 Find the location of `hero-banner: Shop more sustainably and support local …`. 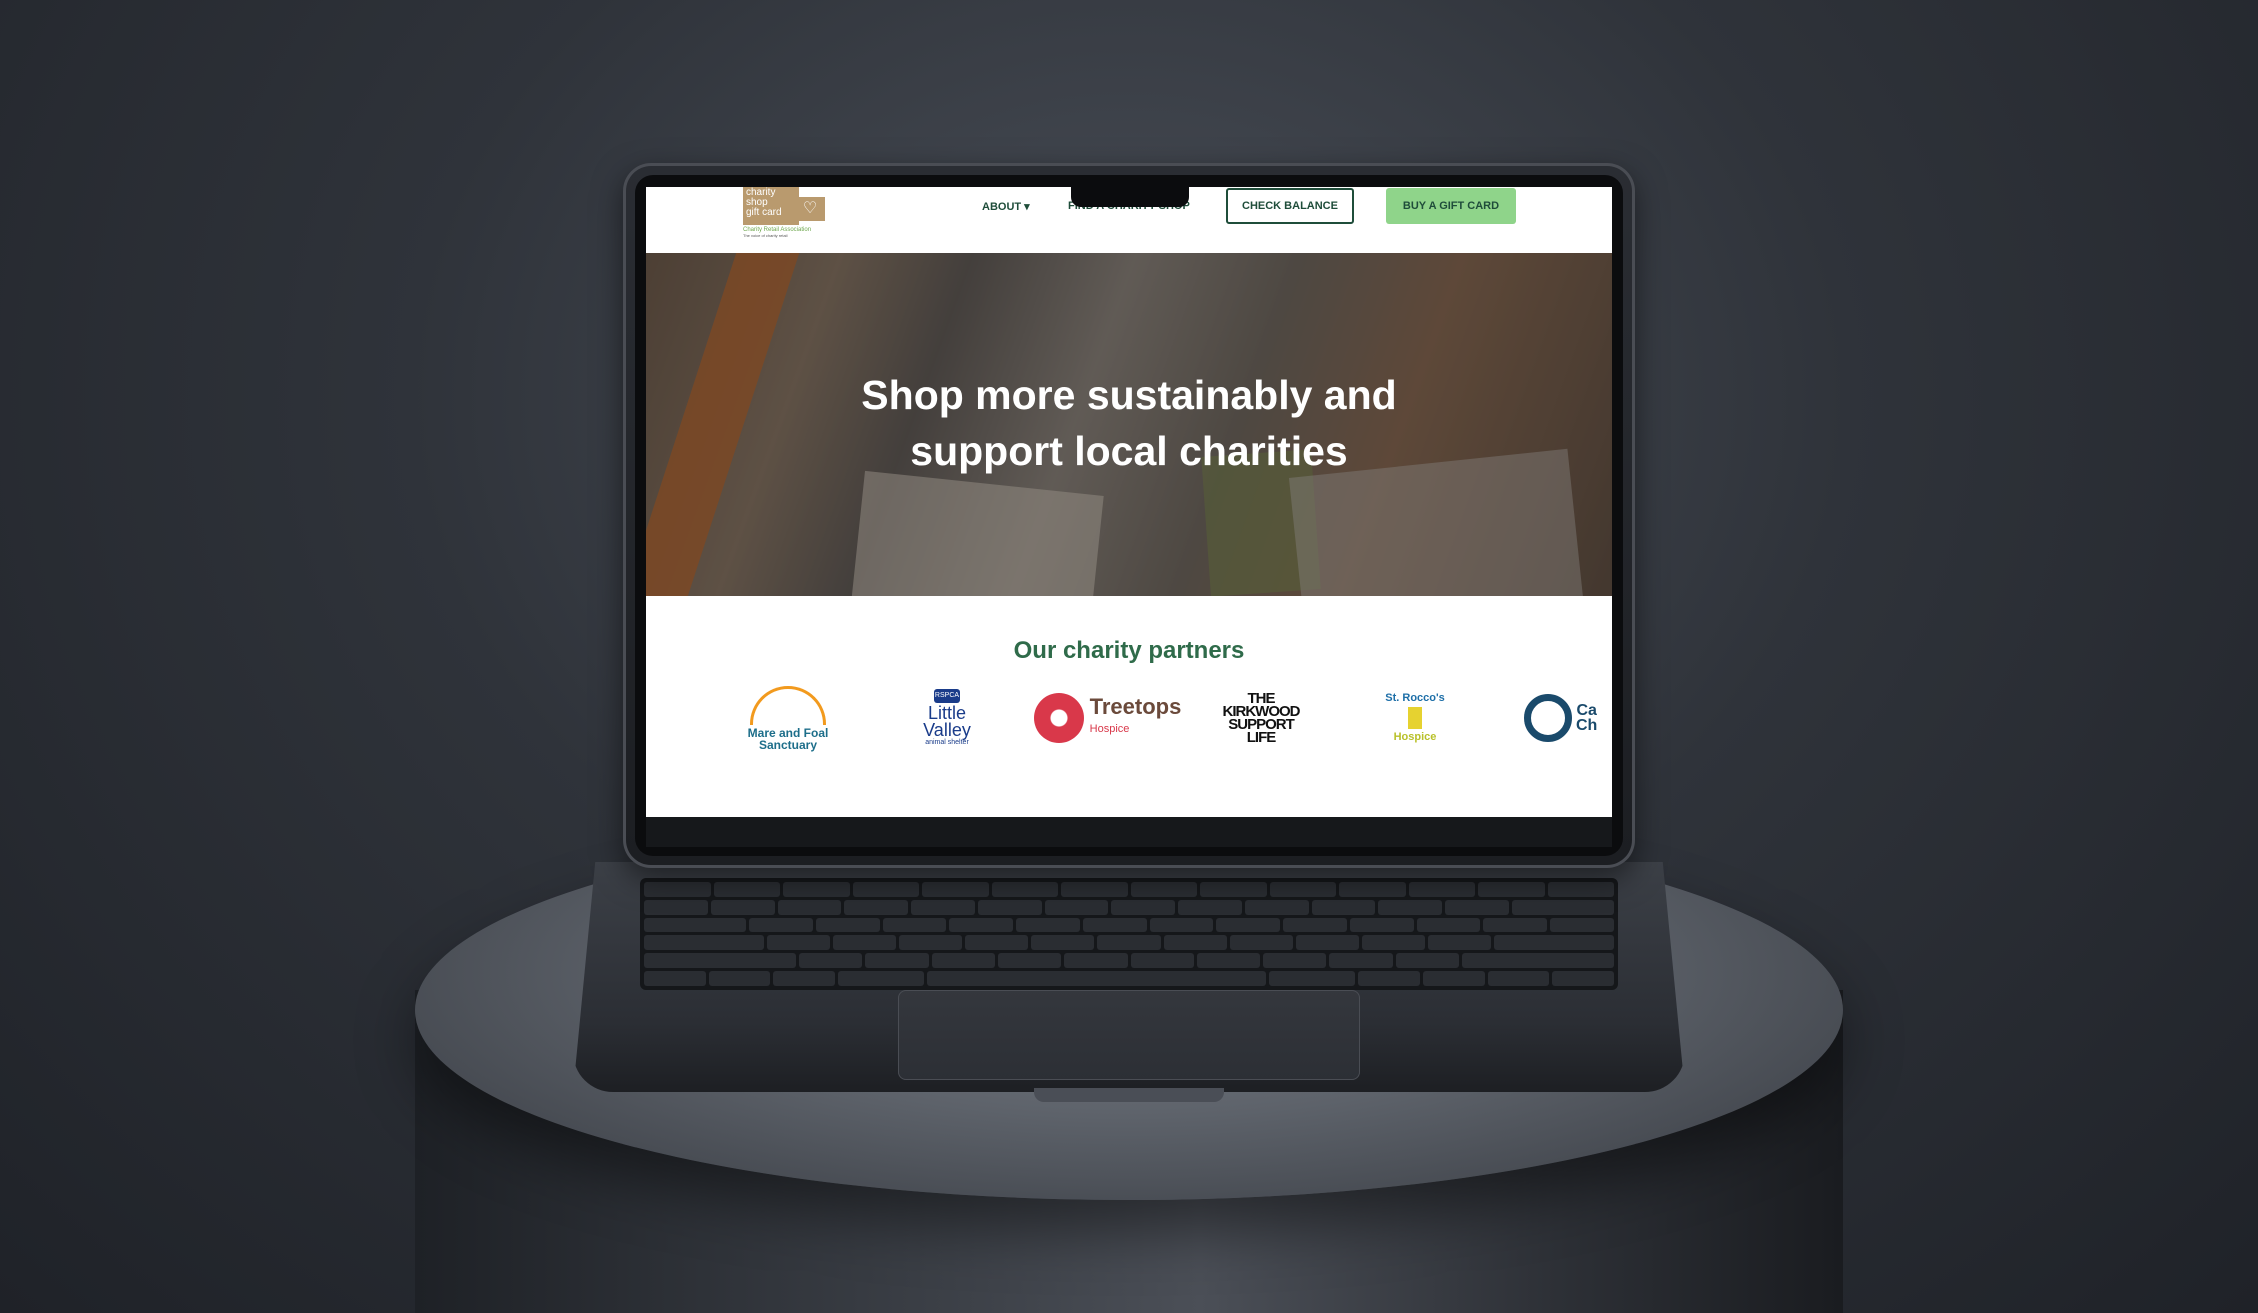

hero-banner: Shop more sustainably and support local … is located at coordinates (1129, 424).